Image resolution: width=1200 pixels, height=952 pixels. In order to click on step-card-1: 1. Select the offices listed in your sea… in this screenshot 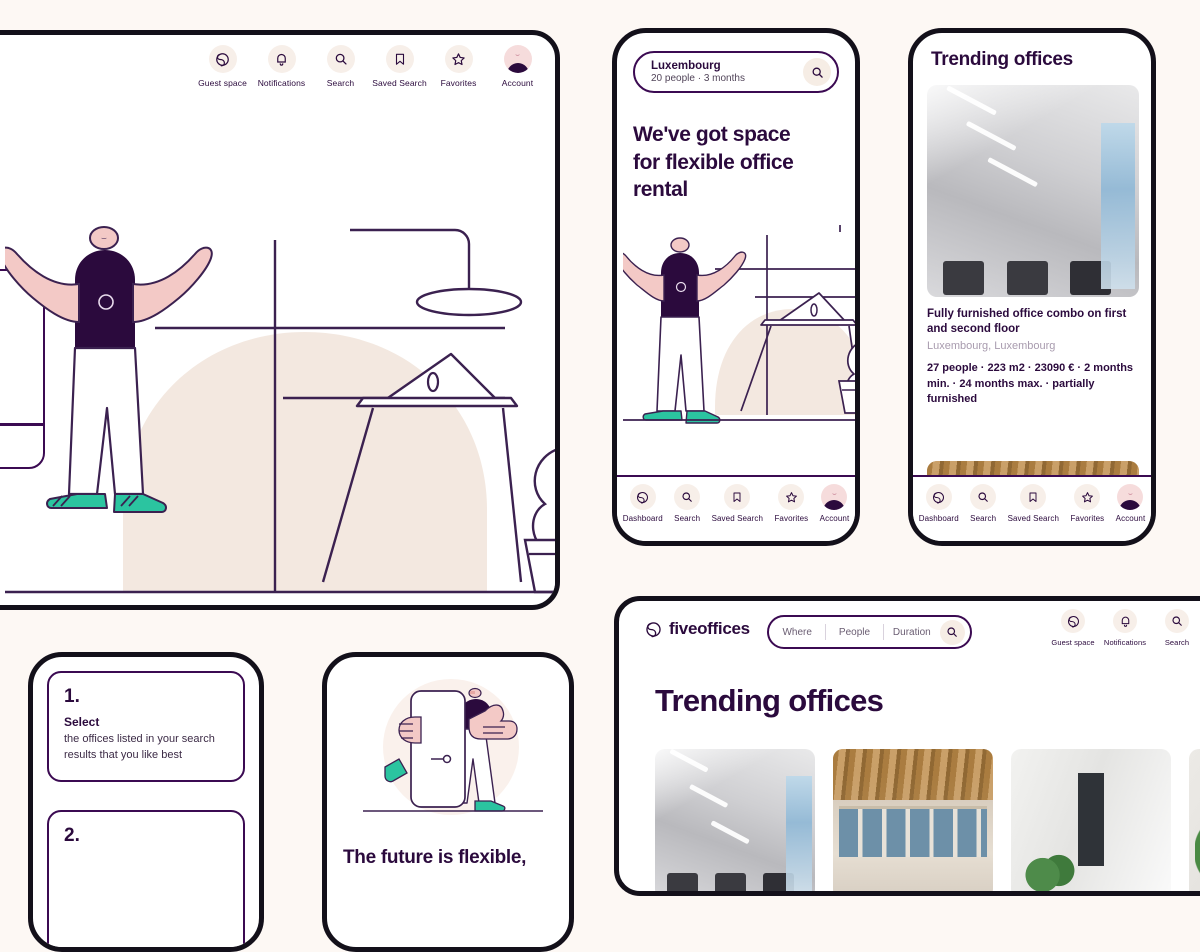, I will do `click(146, 726)`.